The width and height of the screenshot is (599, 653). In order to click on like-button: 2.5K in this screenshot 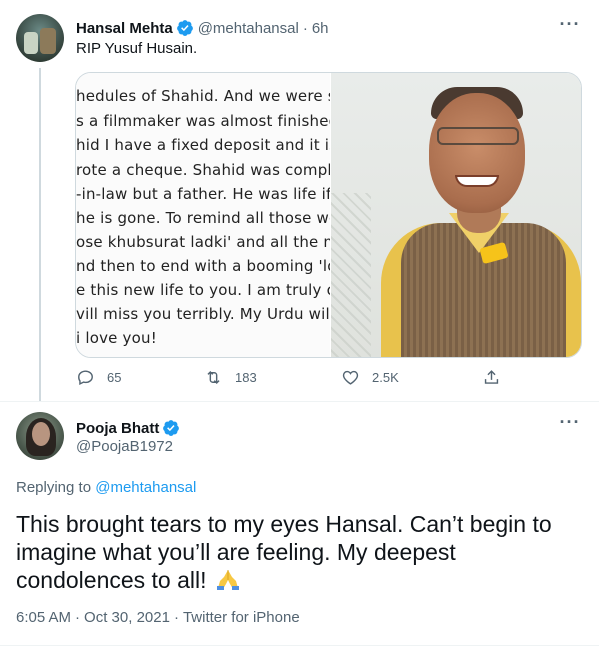, I will do `click(370, 377)`.